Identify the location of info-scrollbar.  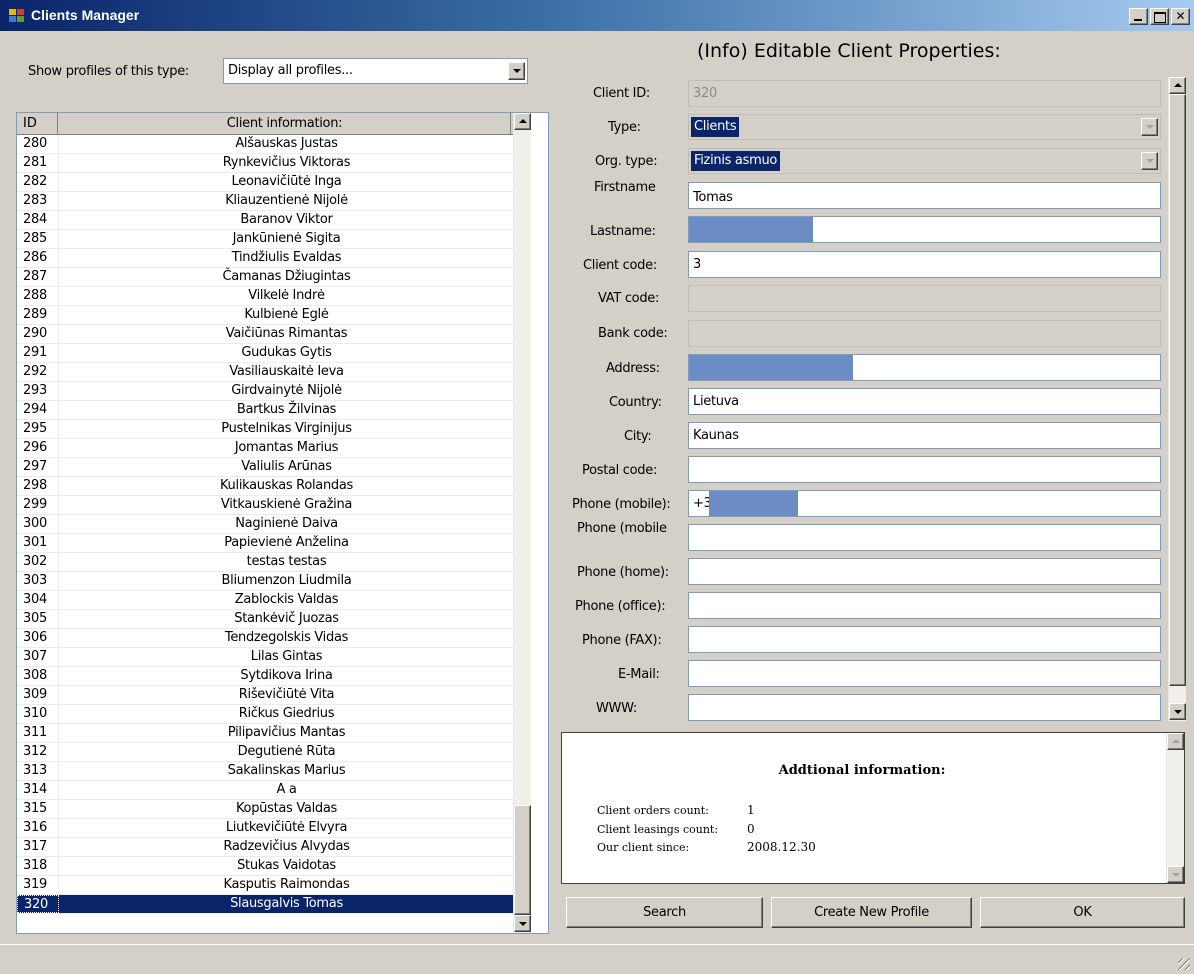
(1175, 808).